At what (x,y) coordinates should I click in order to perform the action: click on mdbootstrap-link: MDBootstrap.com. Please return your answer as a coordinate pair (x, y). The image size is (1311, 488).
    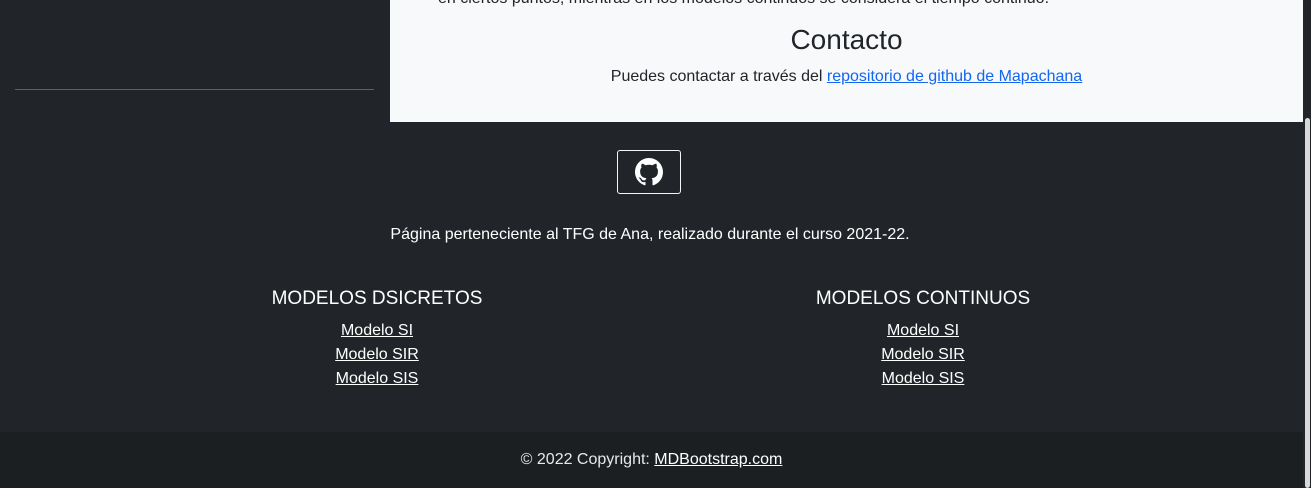
    Looking at the image, I should click on (718, 459).